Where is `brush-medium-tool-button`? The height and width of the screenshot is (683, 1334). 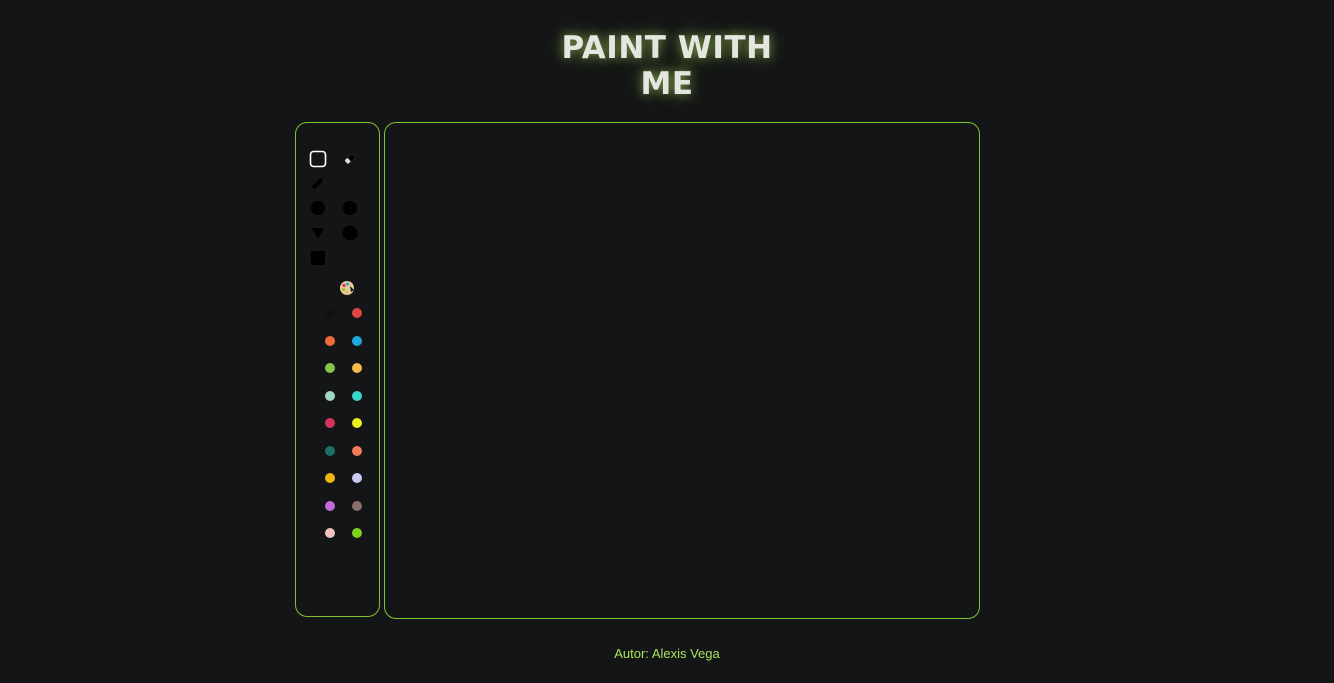
brush-medium-tool-button is located at coordinates (350, 208).